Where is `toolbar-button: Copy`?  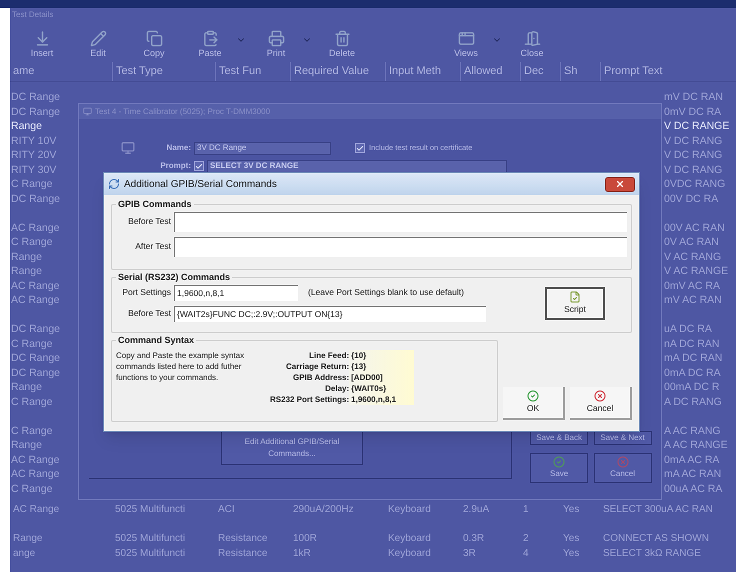
toolbar-button: Copy is located at coordinates (154, 45).